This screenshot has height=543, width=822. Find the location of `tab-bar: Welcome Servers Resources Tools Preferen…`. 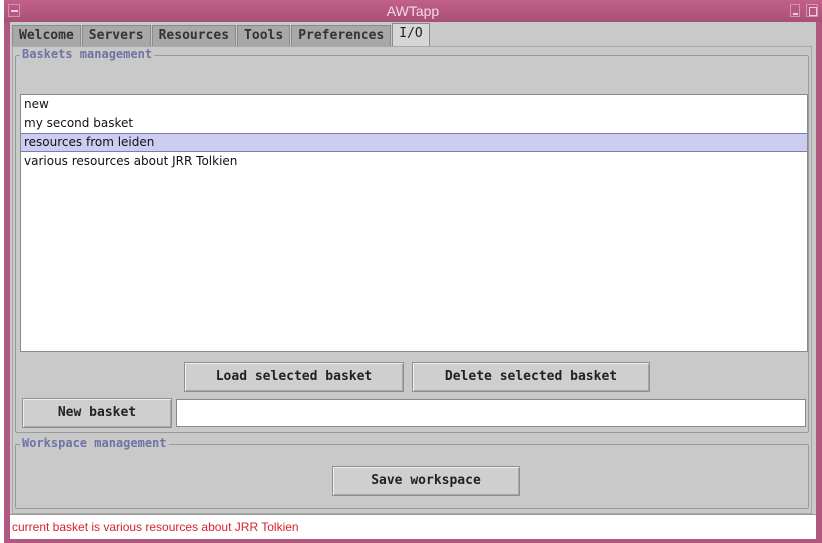

tab-bar: Welcome Servers Resources Tools Preferen… is located at coordinates (221, 34).